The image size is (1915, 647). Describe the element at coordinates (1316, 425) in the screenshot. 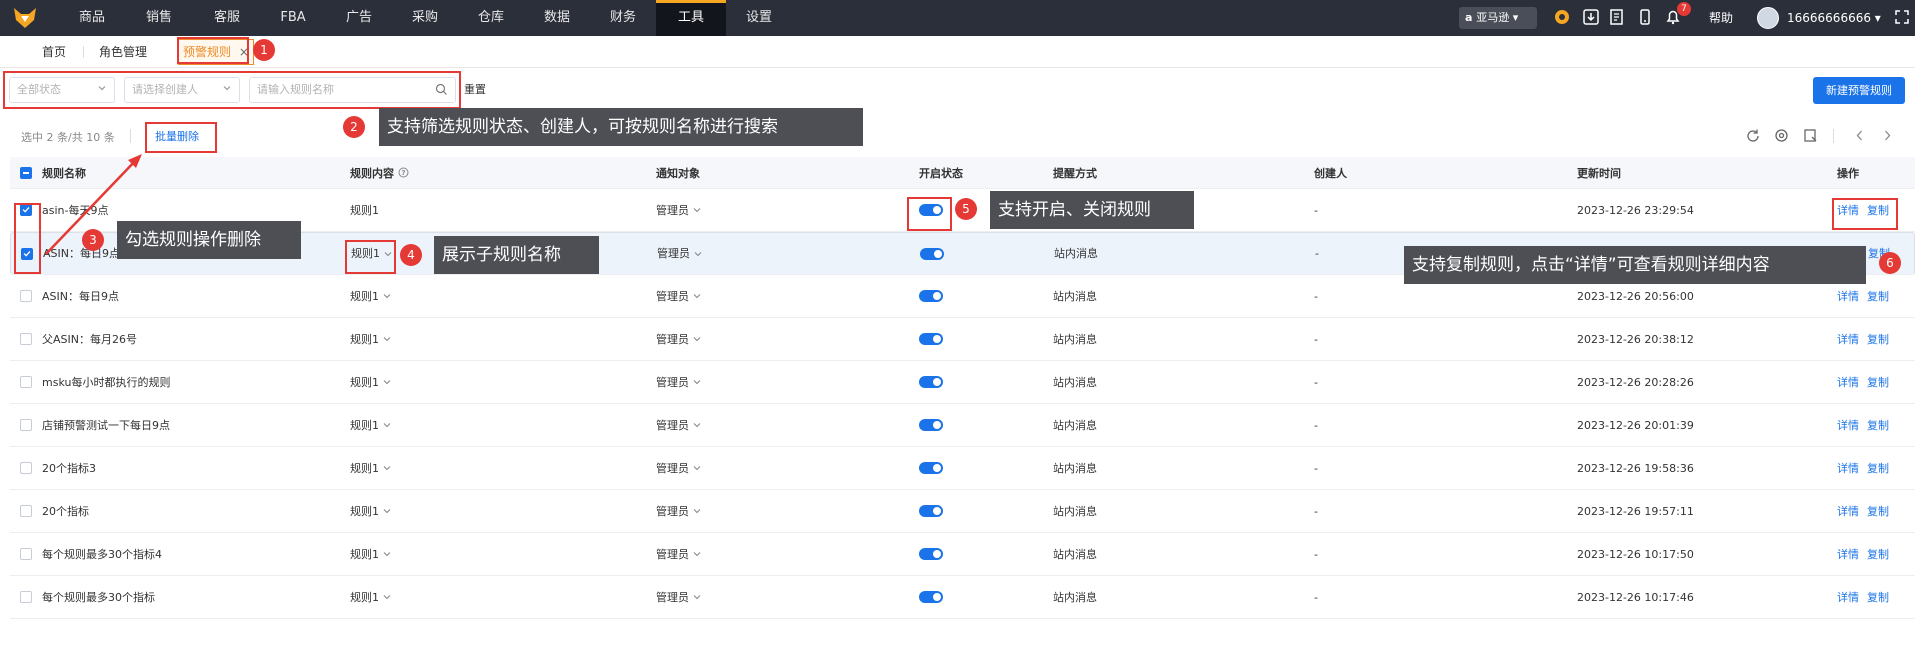

I see `creator: -` at that location.